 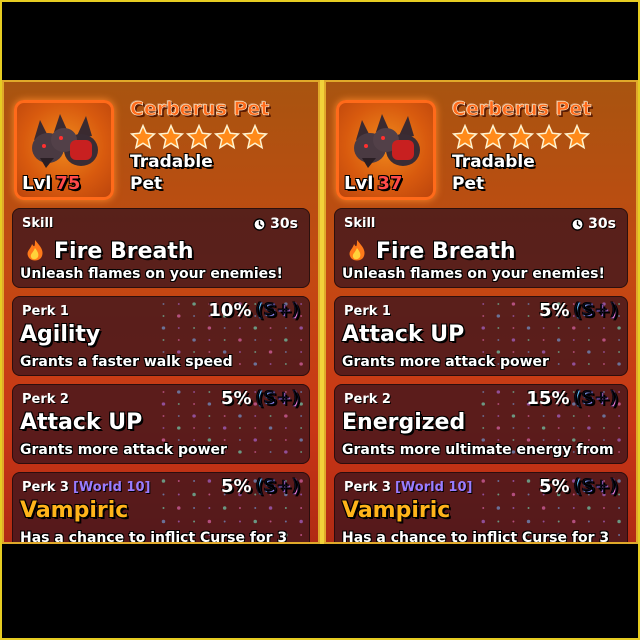 I want to click on perk-percent: 10% (S+), so click(x=254, y=311).